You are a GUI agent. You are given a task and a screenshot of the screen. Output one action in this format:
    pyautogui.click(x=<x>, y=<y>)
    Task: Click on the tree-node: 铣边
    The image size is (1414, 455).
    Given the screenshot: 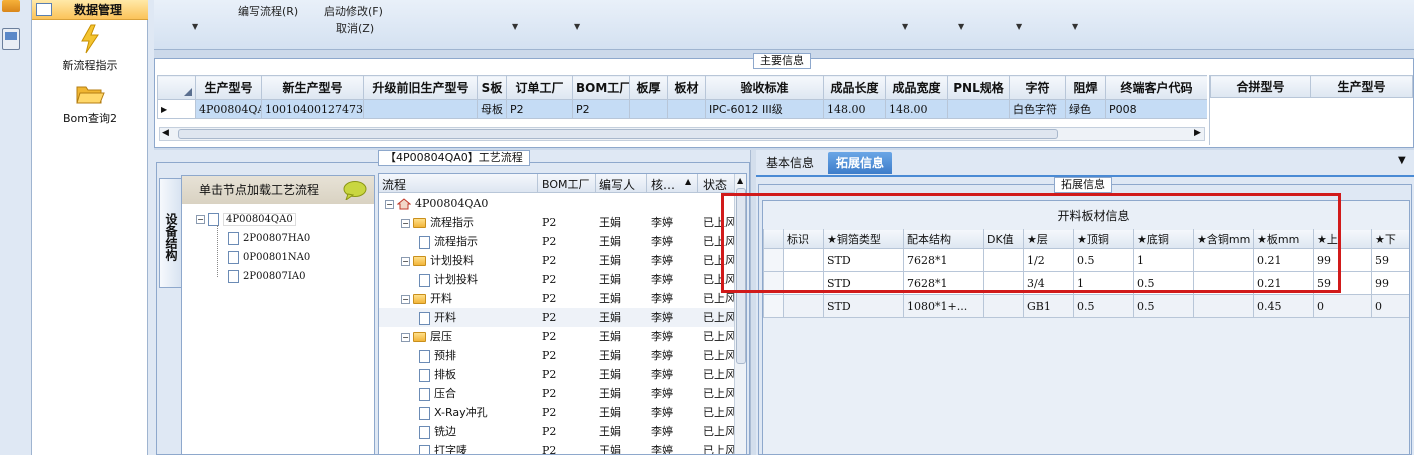 What is the action you would take?
    pyautogui.click(x=437, y=431)
    